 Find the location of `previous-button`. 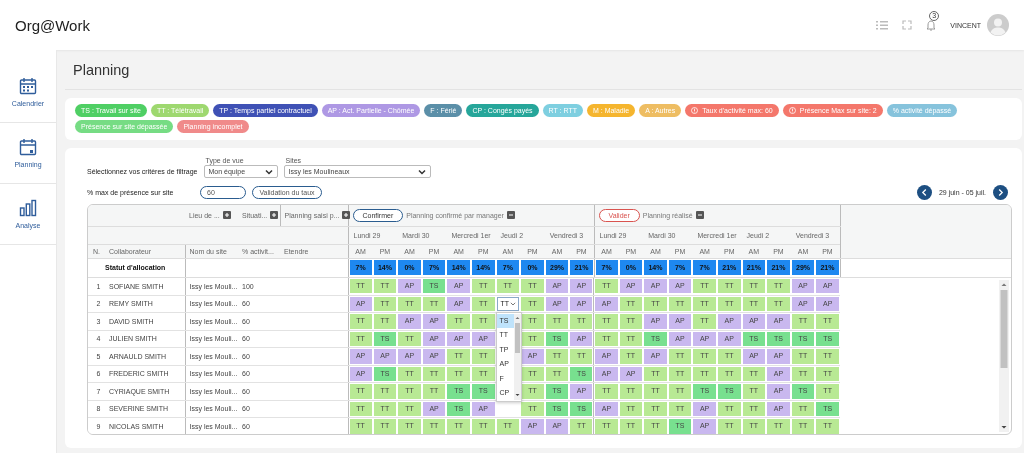

previous-button is located at coordinates (924, 192).